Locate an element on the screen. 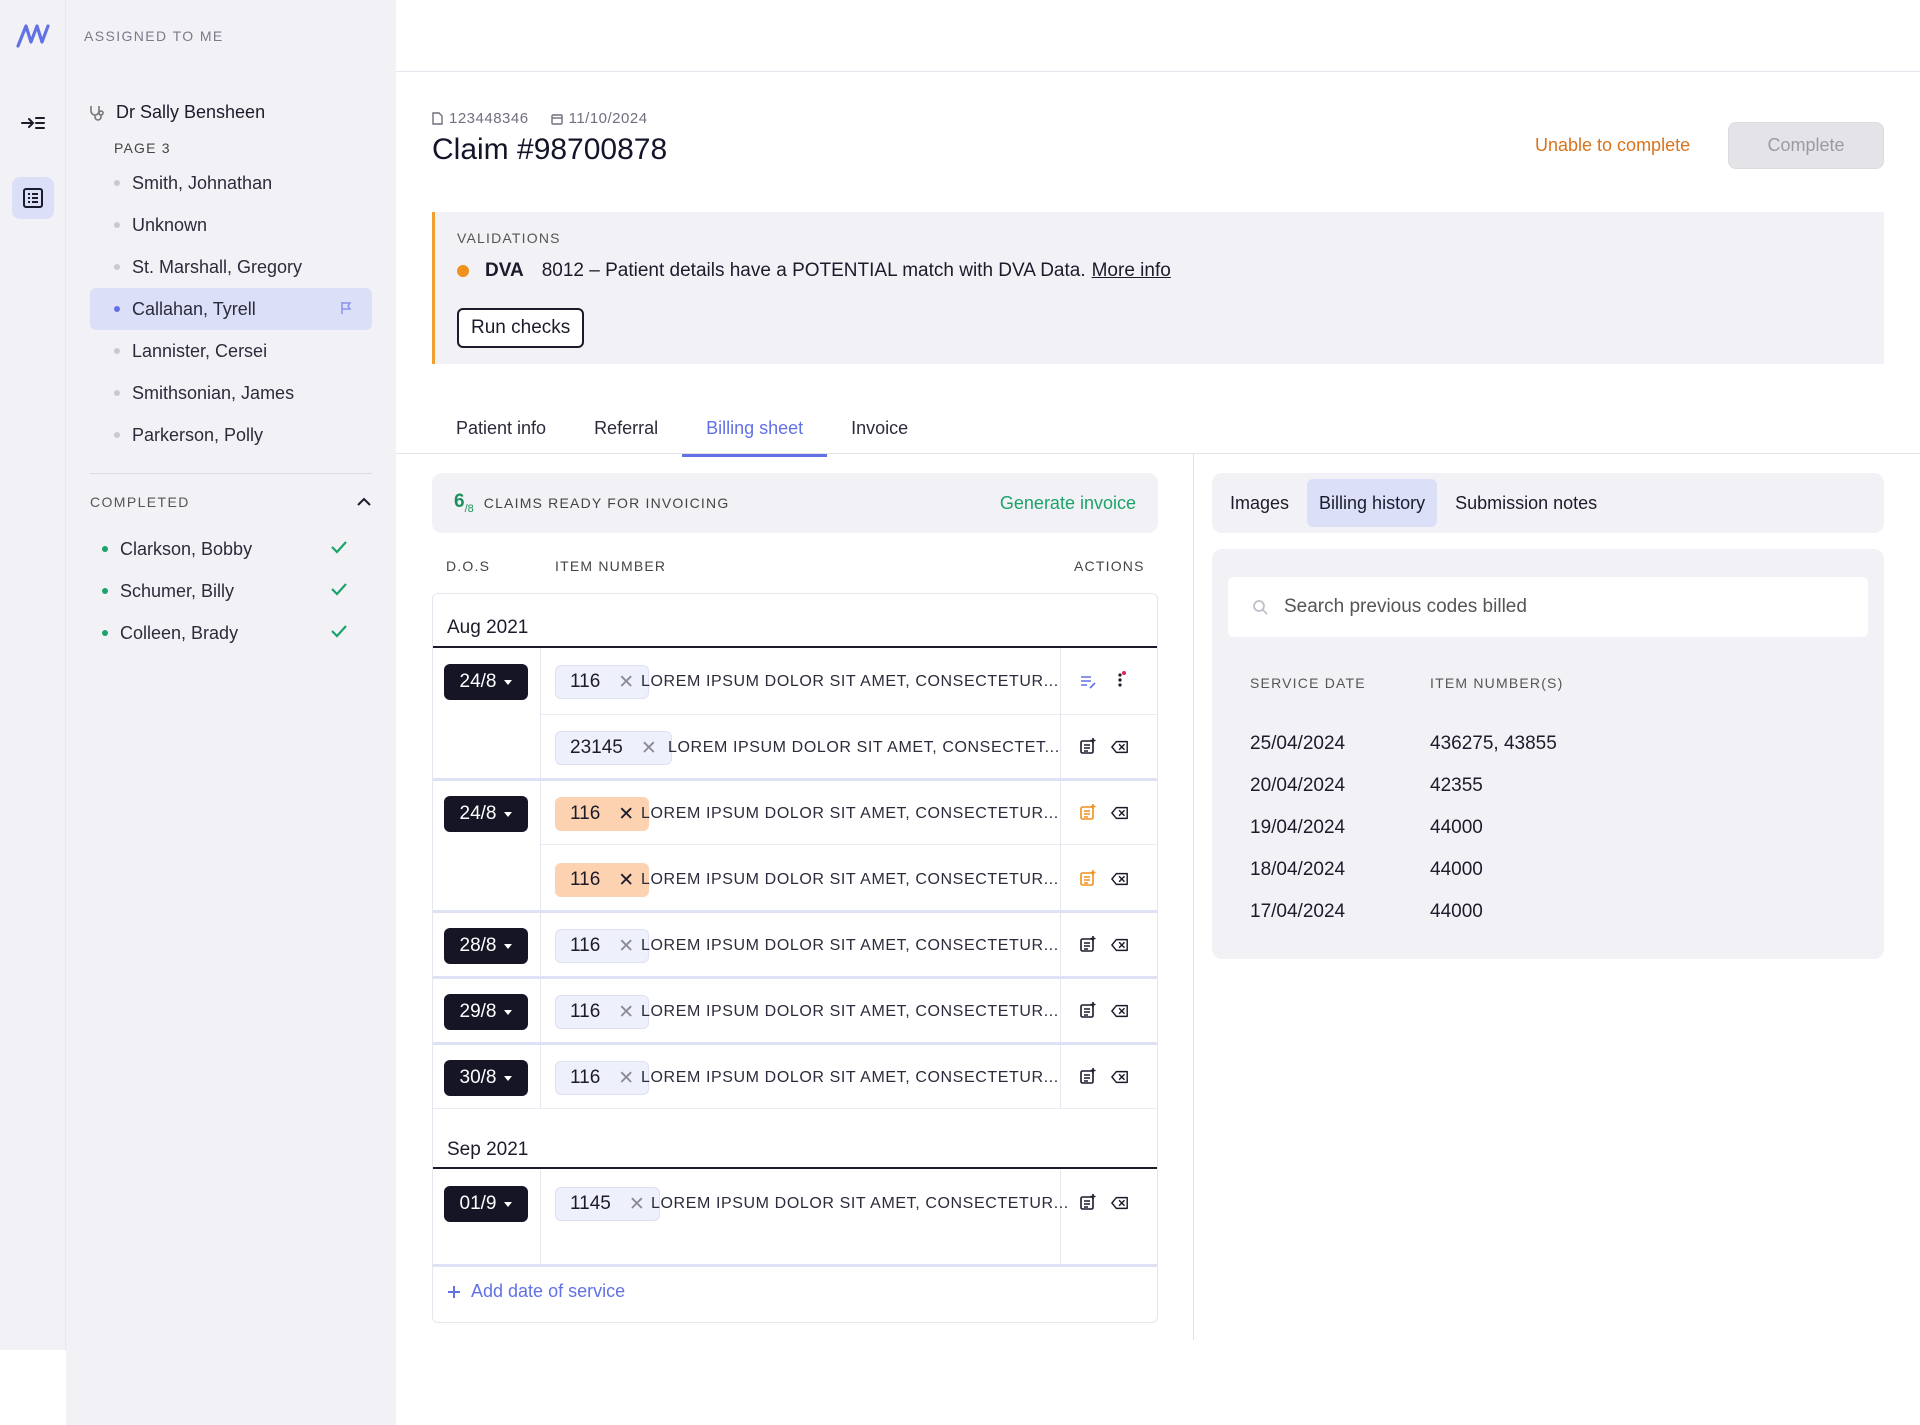  ready-text: CLAIMS READY FOR INVOICING is located at coordinates (606, 503).